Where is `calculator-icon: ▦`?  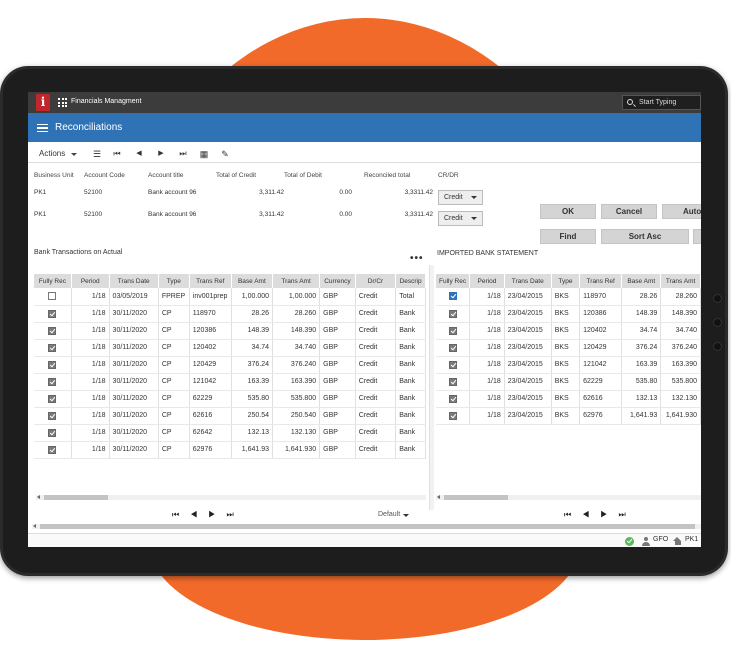 calculator-icon: ▦ is located at coordinates (204, 154).